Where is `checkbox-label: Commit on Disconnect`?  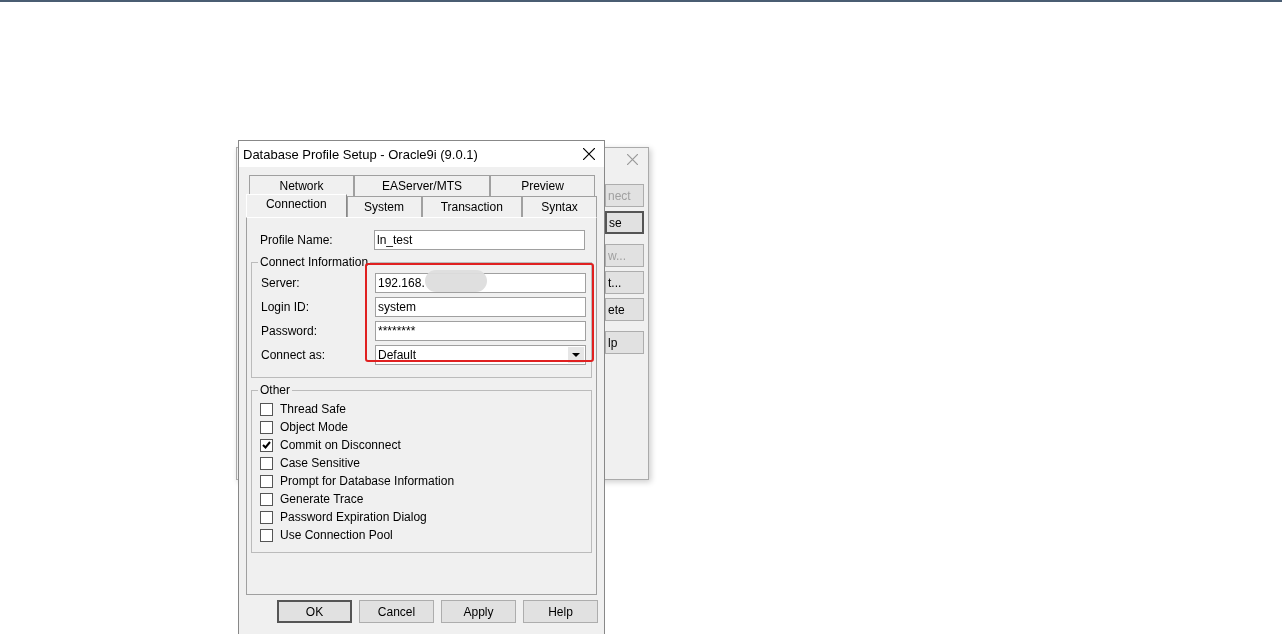 checkbox-label: Commit on Disconnect is located at coordinates (340, 445).